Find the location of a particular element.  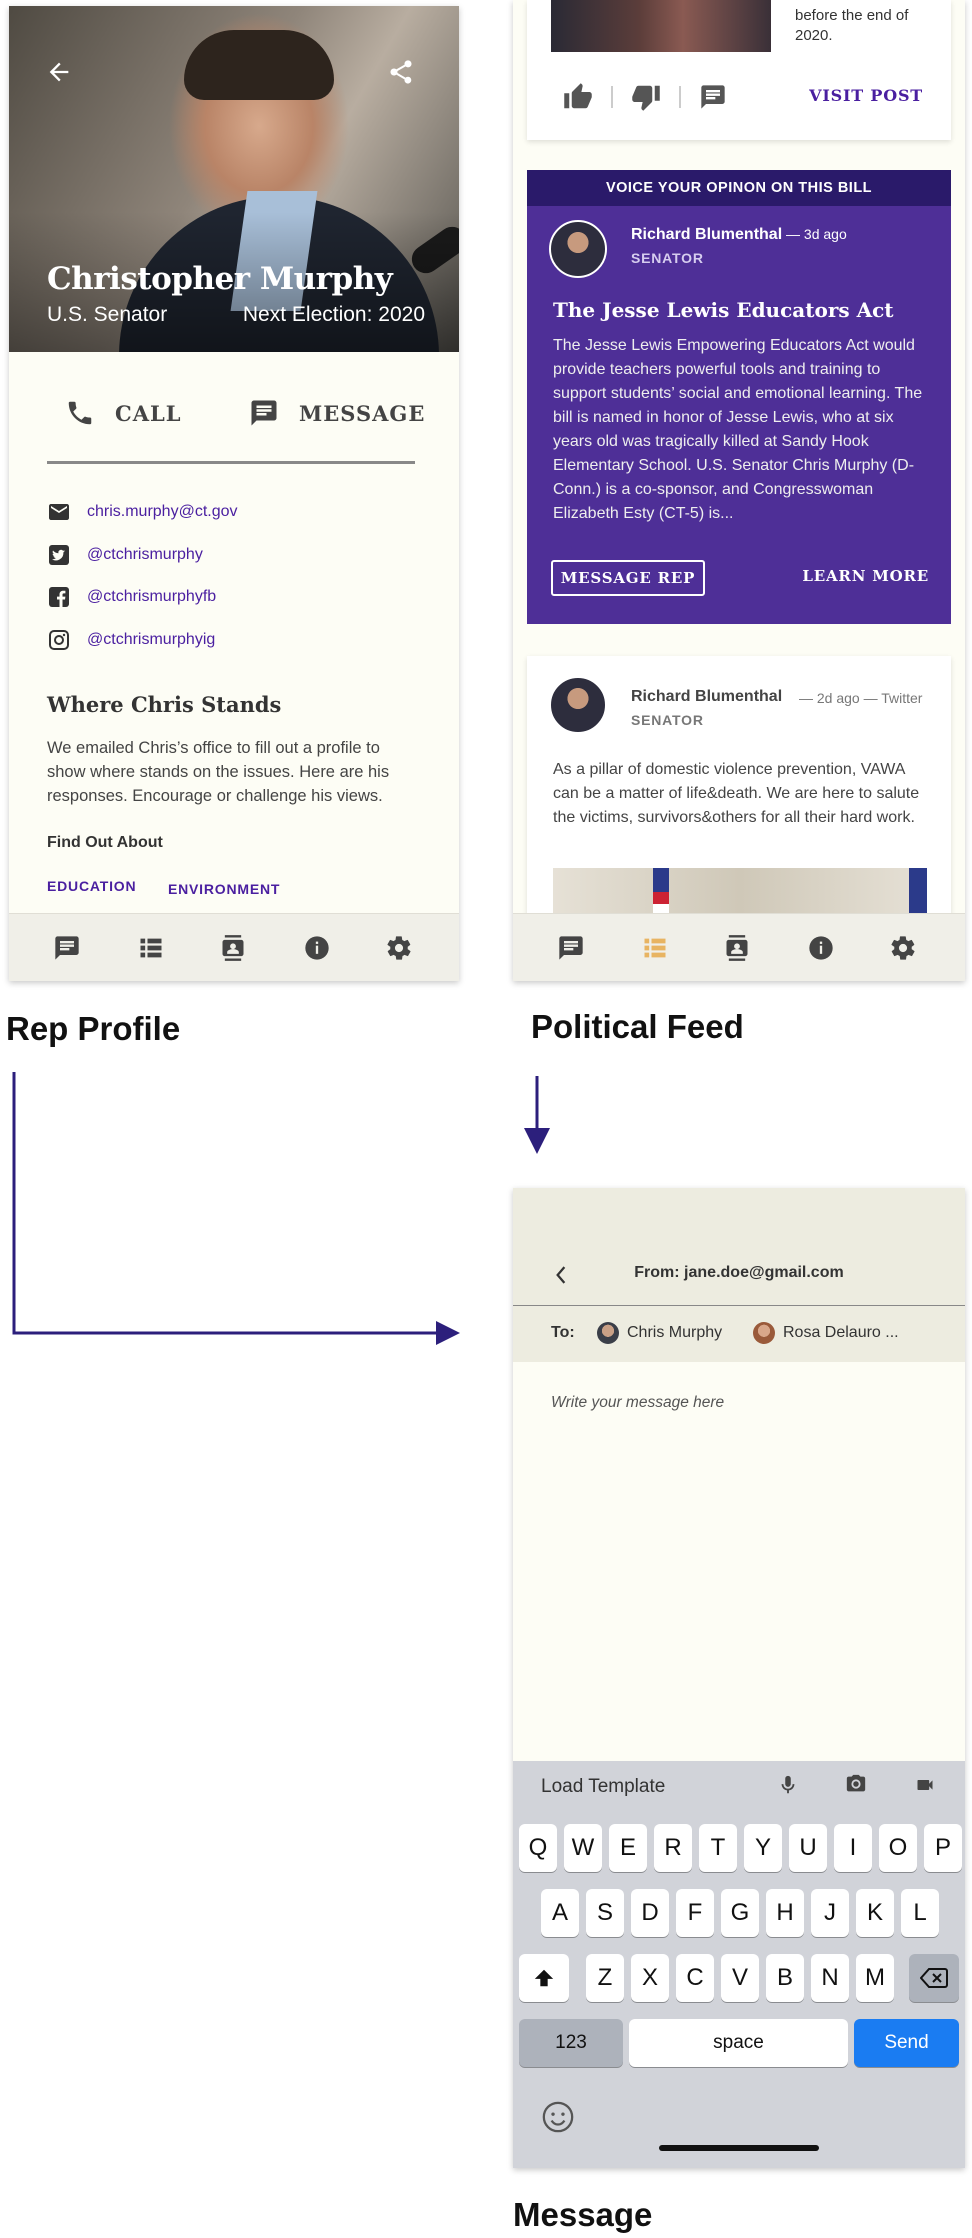

key-k: K is located at coordinates (875, 1913).